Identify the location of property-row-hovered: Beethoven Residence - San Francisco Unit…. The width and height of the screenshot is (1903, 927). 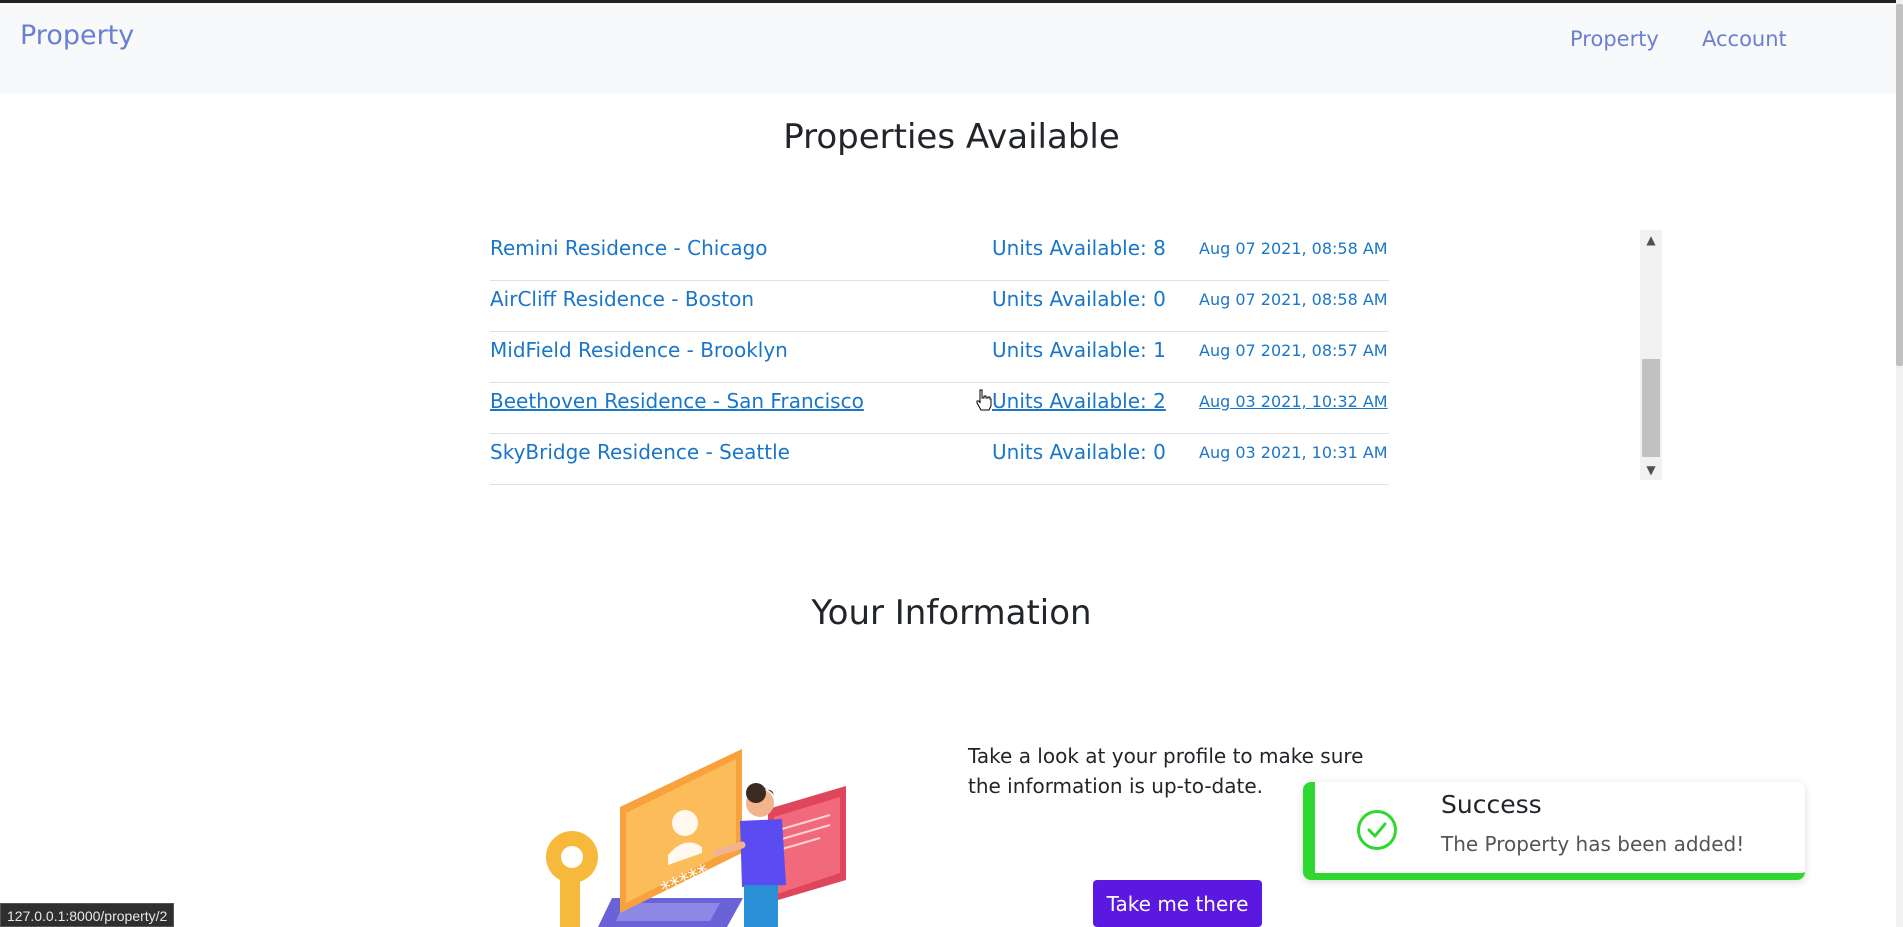
(939, 408).